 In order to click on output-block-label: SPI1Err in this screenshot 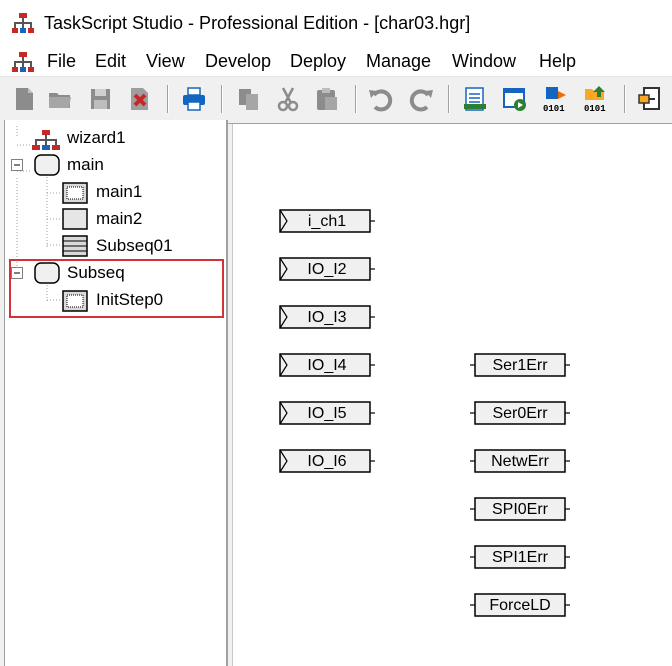, I will do `click(520, 557)`.